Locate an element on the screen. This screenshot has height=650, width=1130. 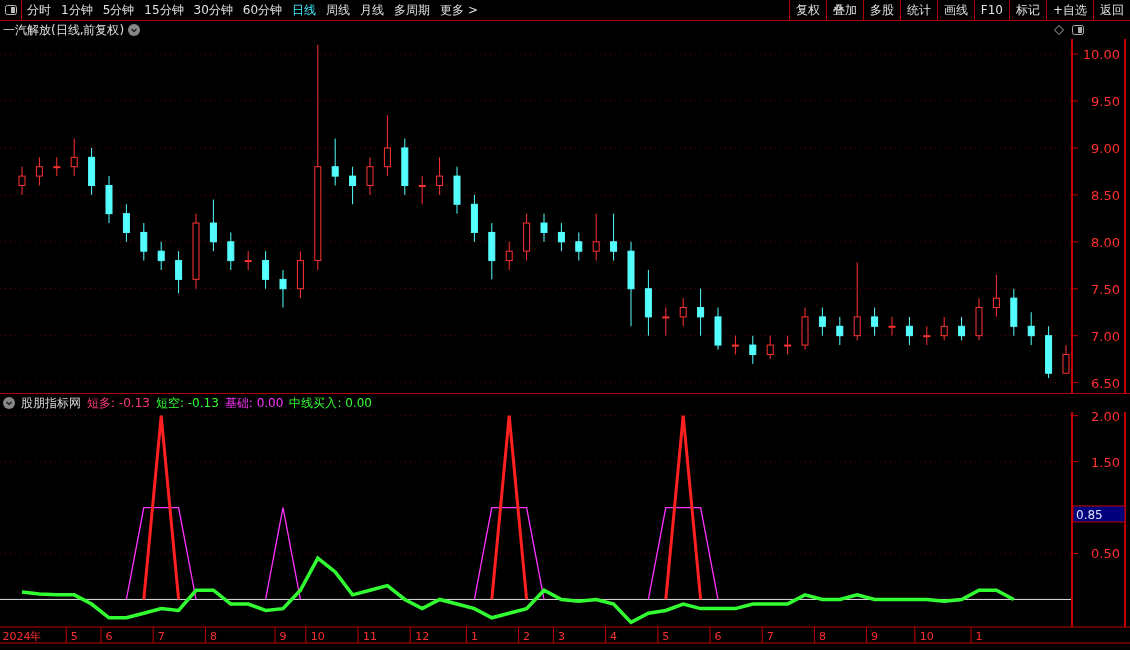
period-tab: 15分钟 is located at coordinates (164, 10).